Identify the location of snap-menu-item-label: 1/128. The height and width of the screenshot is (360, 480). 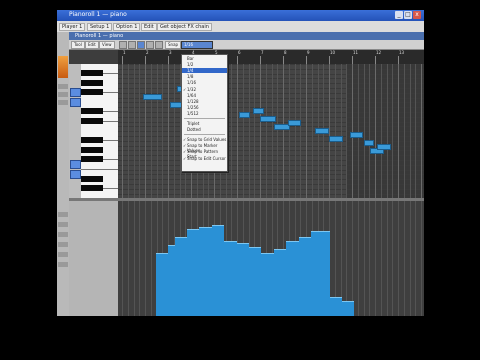
(193, 101).